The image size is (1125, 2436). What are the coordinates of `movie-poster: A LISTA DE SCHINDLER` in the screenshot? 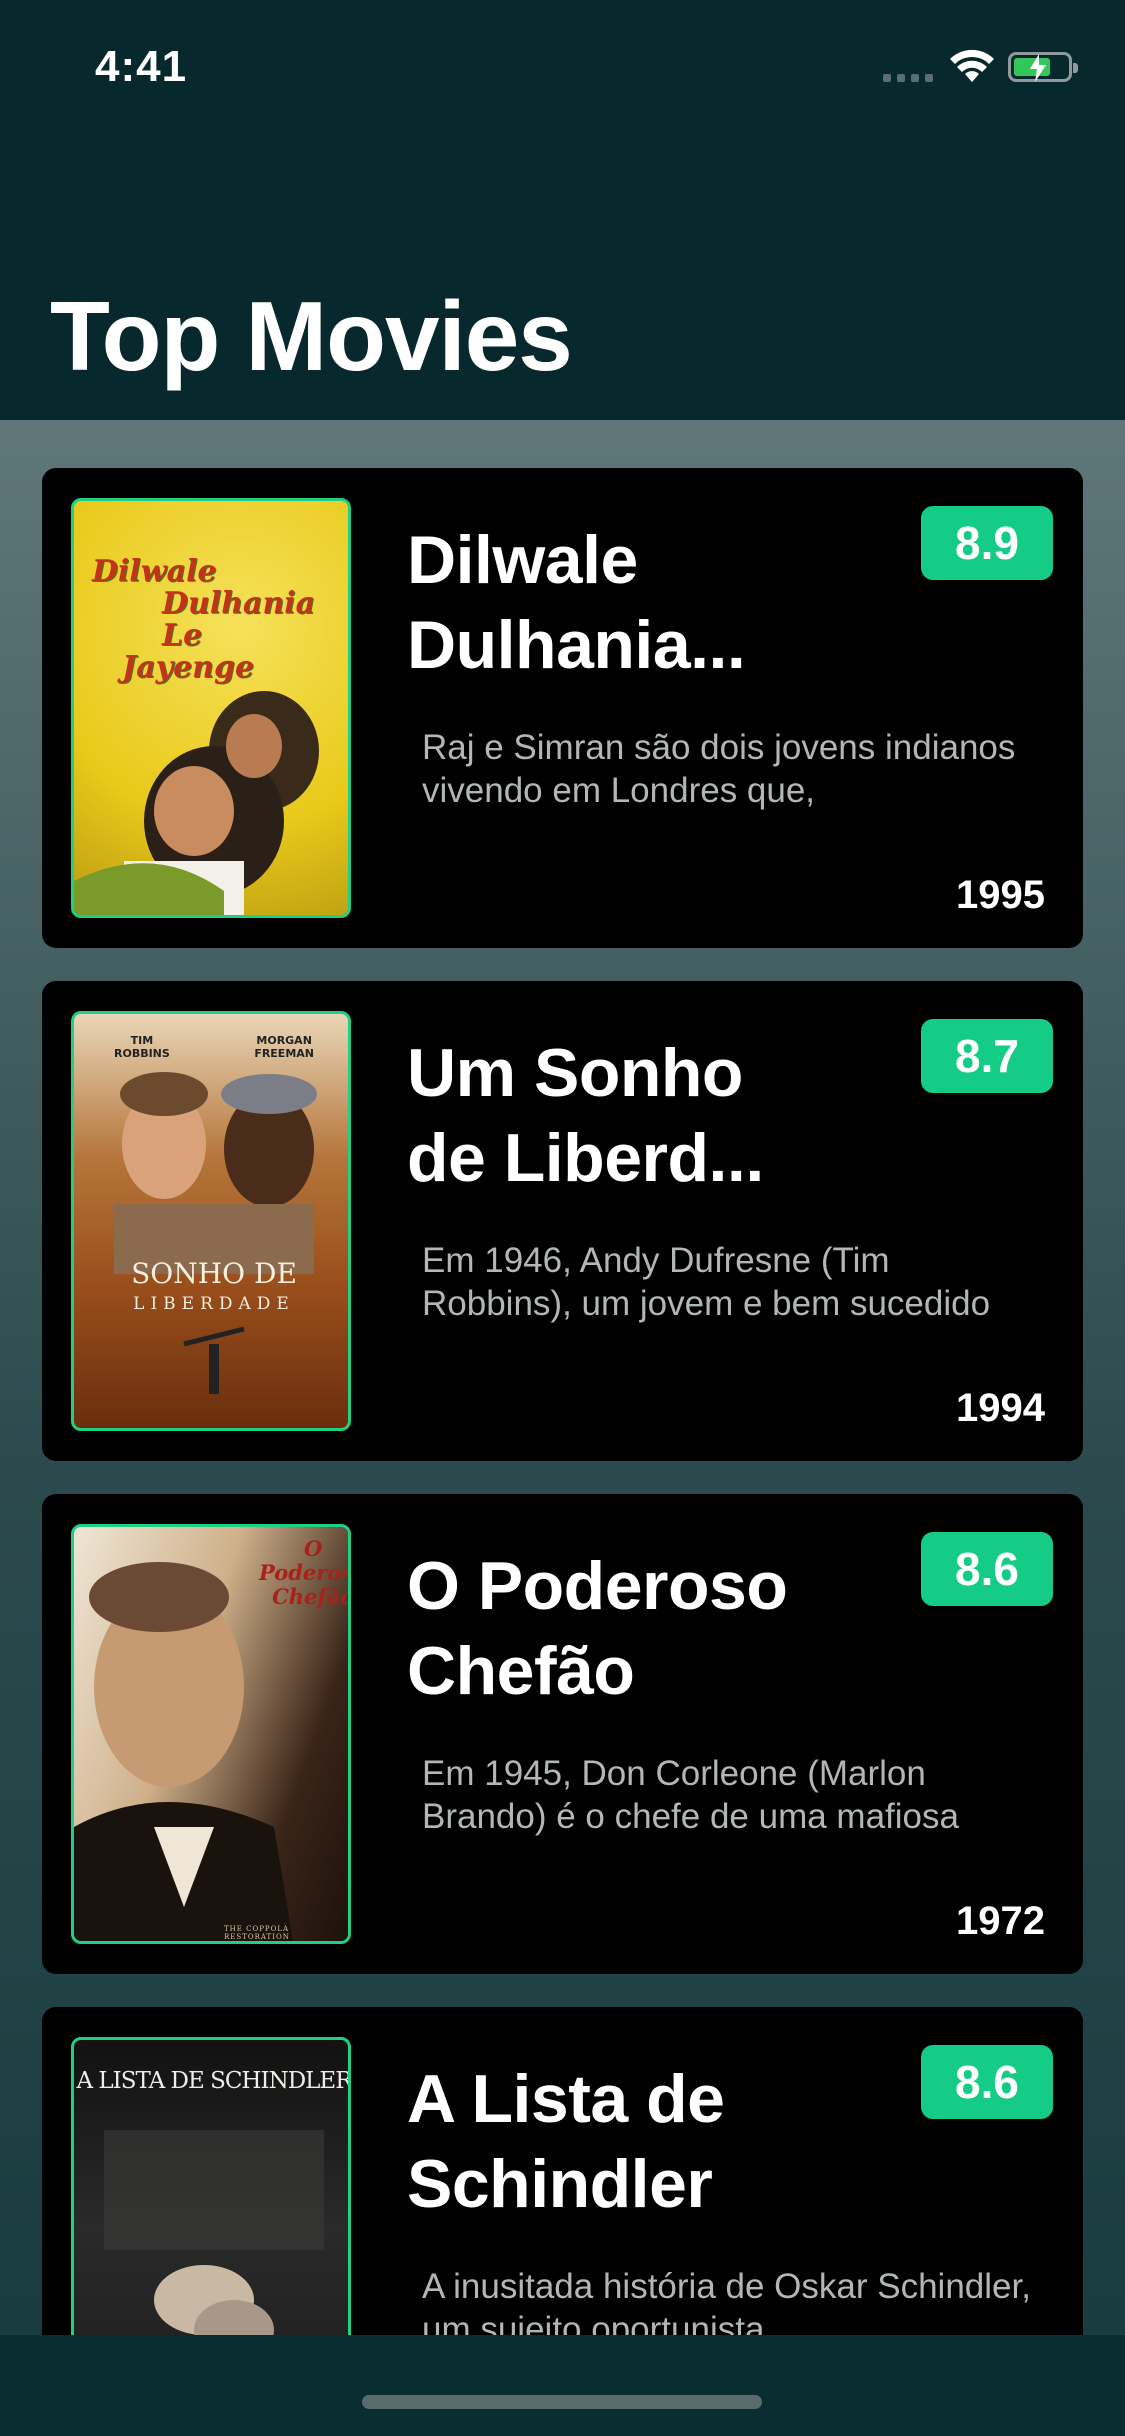 It's located at (211, 2186).